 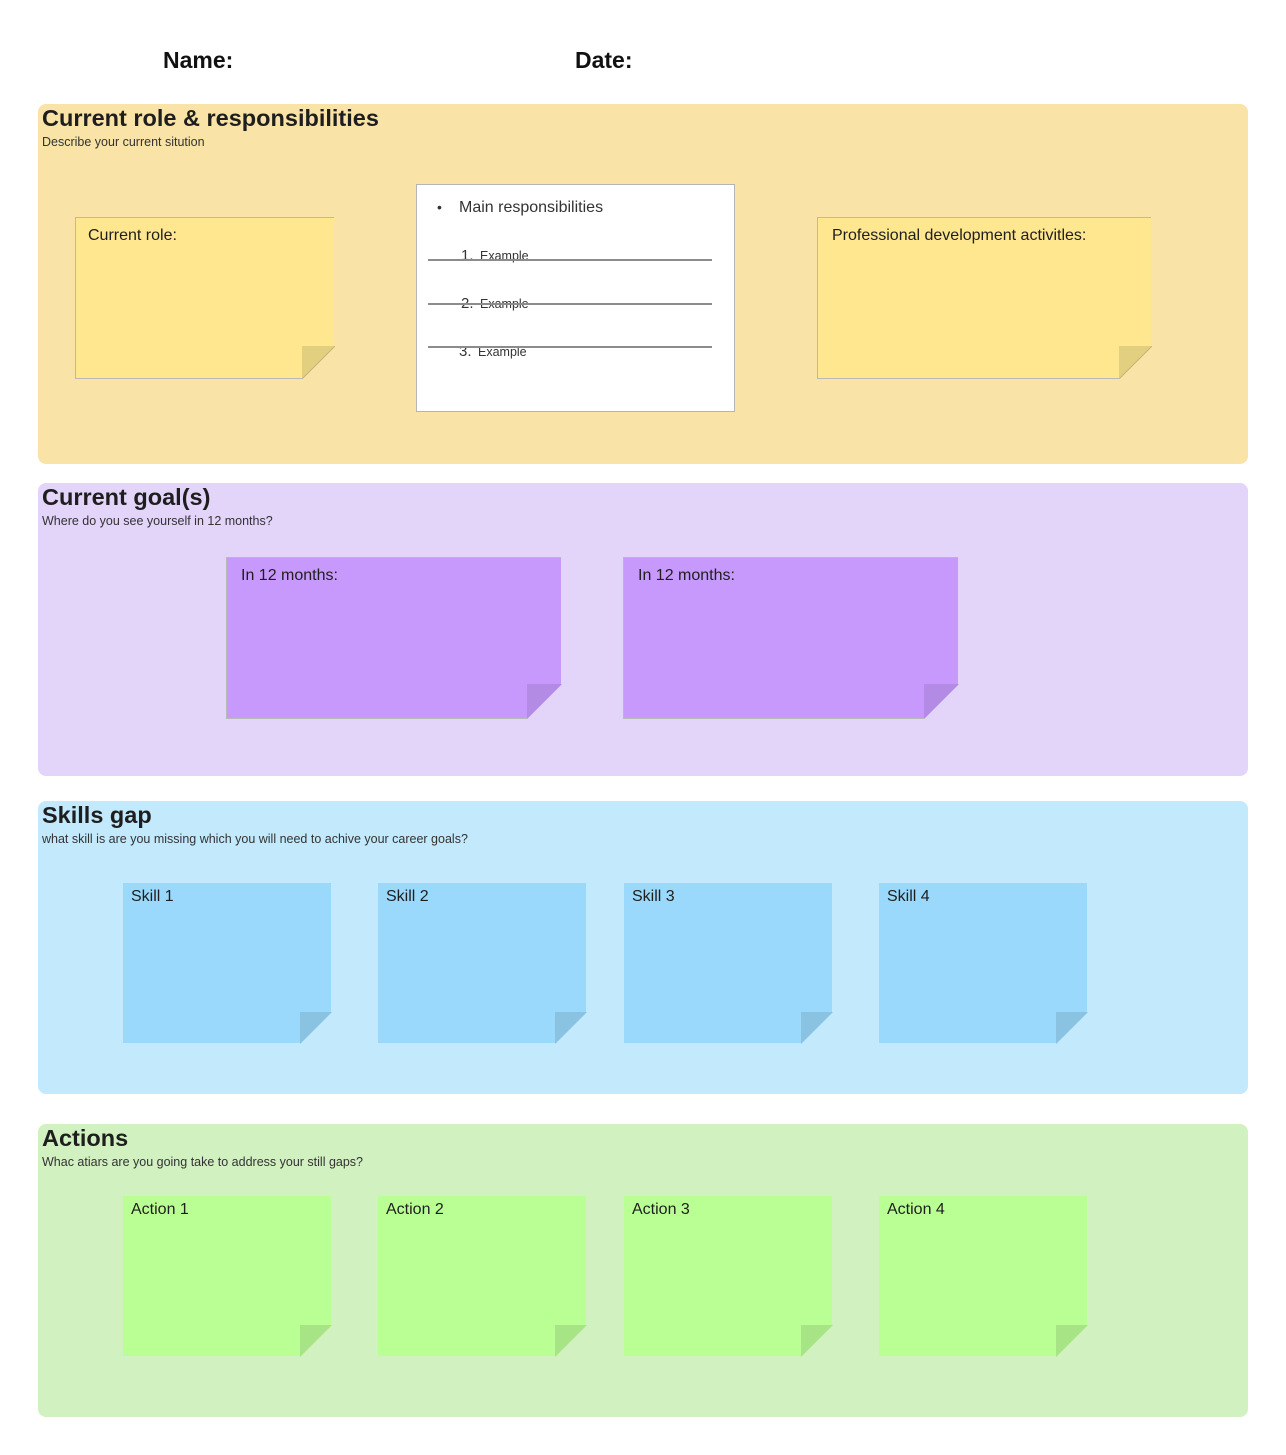 What do you see at coordinates (482, 1276) in the screenshot?
I see `sticky-note-action: Action 2` at bounding box center [482, 1276].